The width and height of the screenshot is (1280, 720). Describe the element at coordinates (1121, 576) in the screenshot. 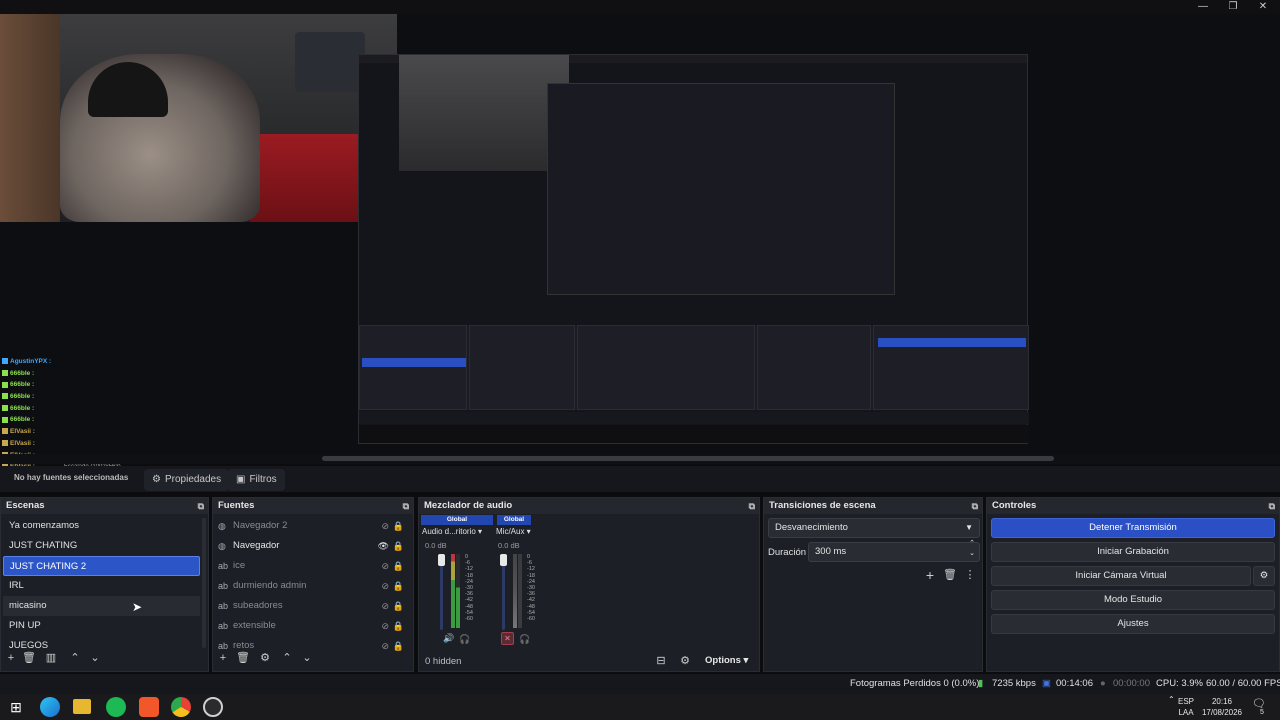

I see `start-virtual-camera-button: Iniciar Cámara Virtual` at that location.